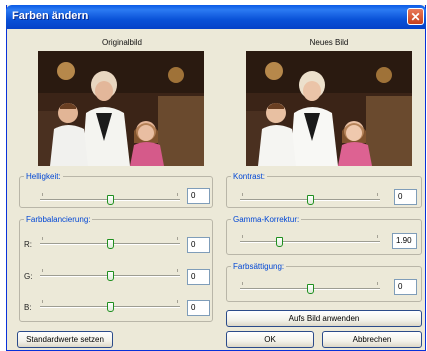 The image size is (427, 351). I want to click on gamma-value-input: 1.90, so click(404, 241).